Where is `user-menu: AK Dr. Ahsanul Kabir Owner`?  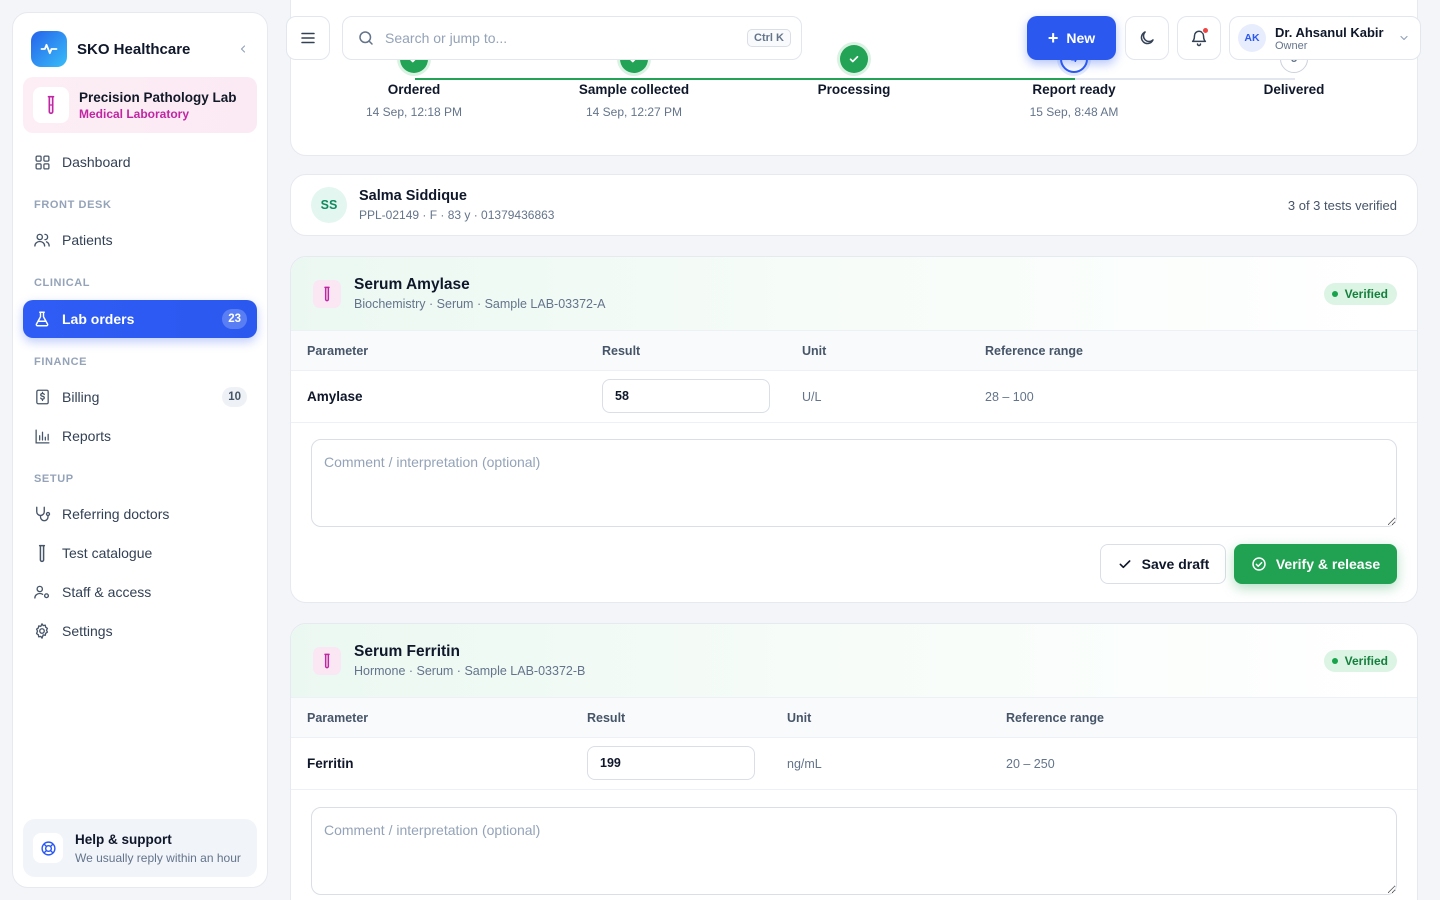
user-menu: AK Dr. Ahsanul Kabir Owner is located at coordinates (1325, 38).